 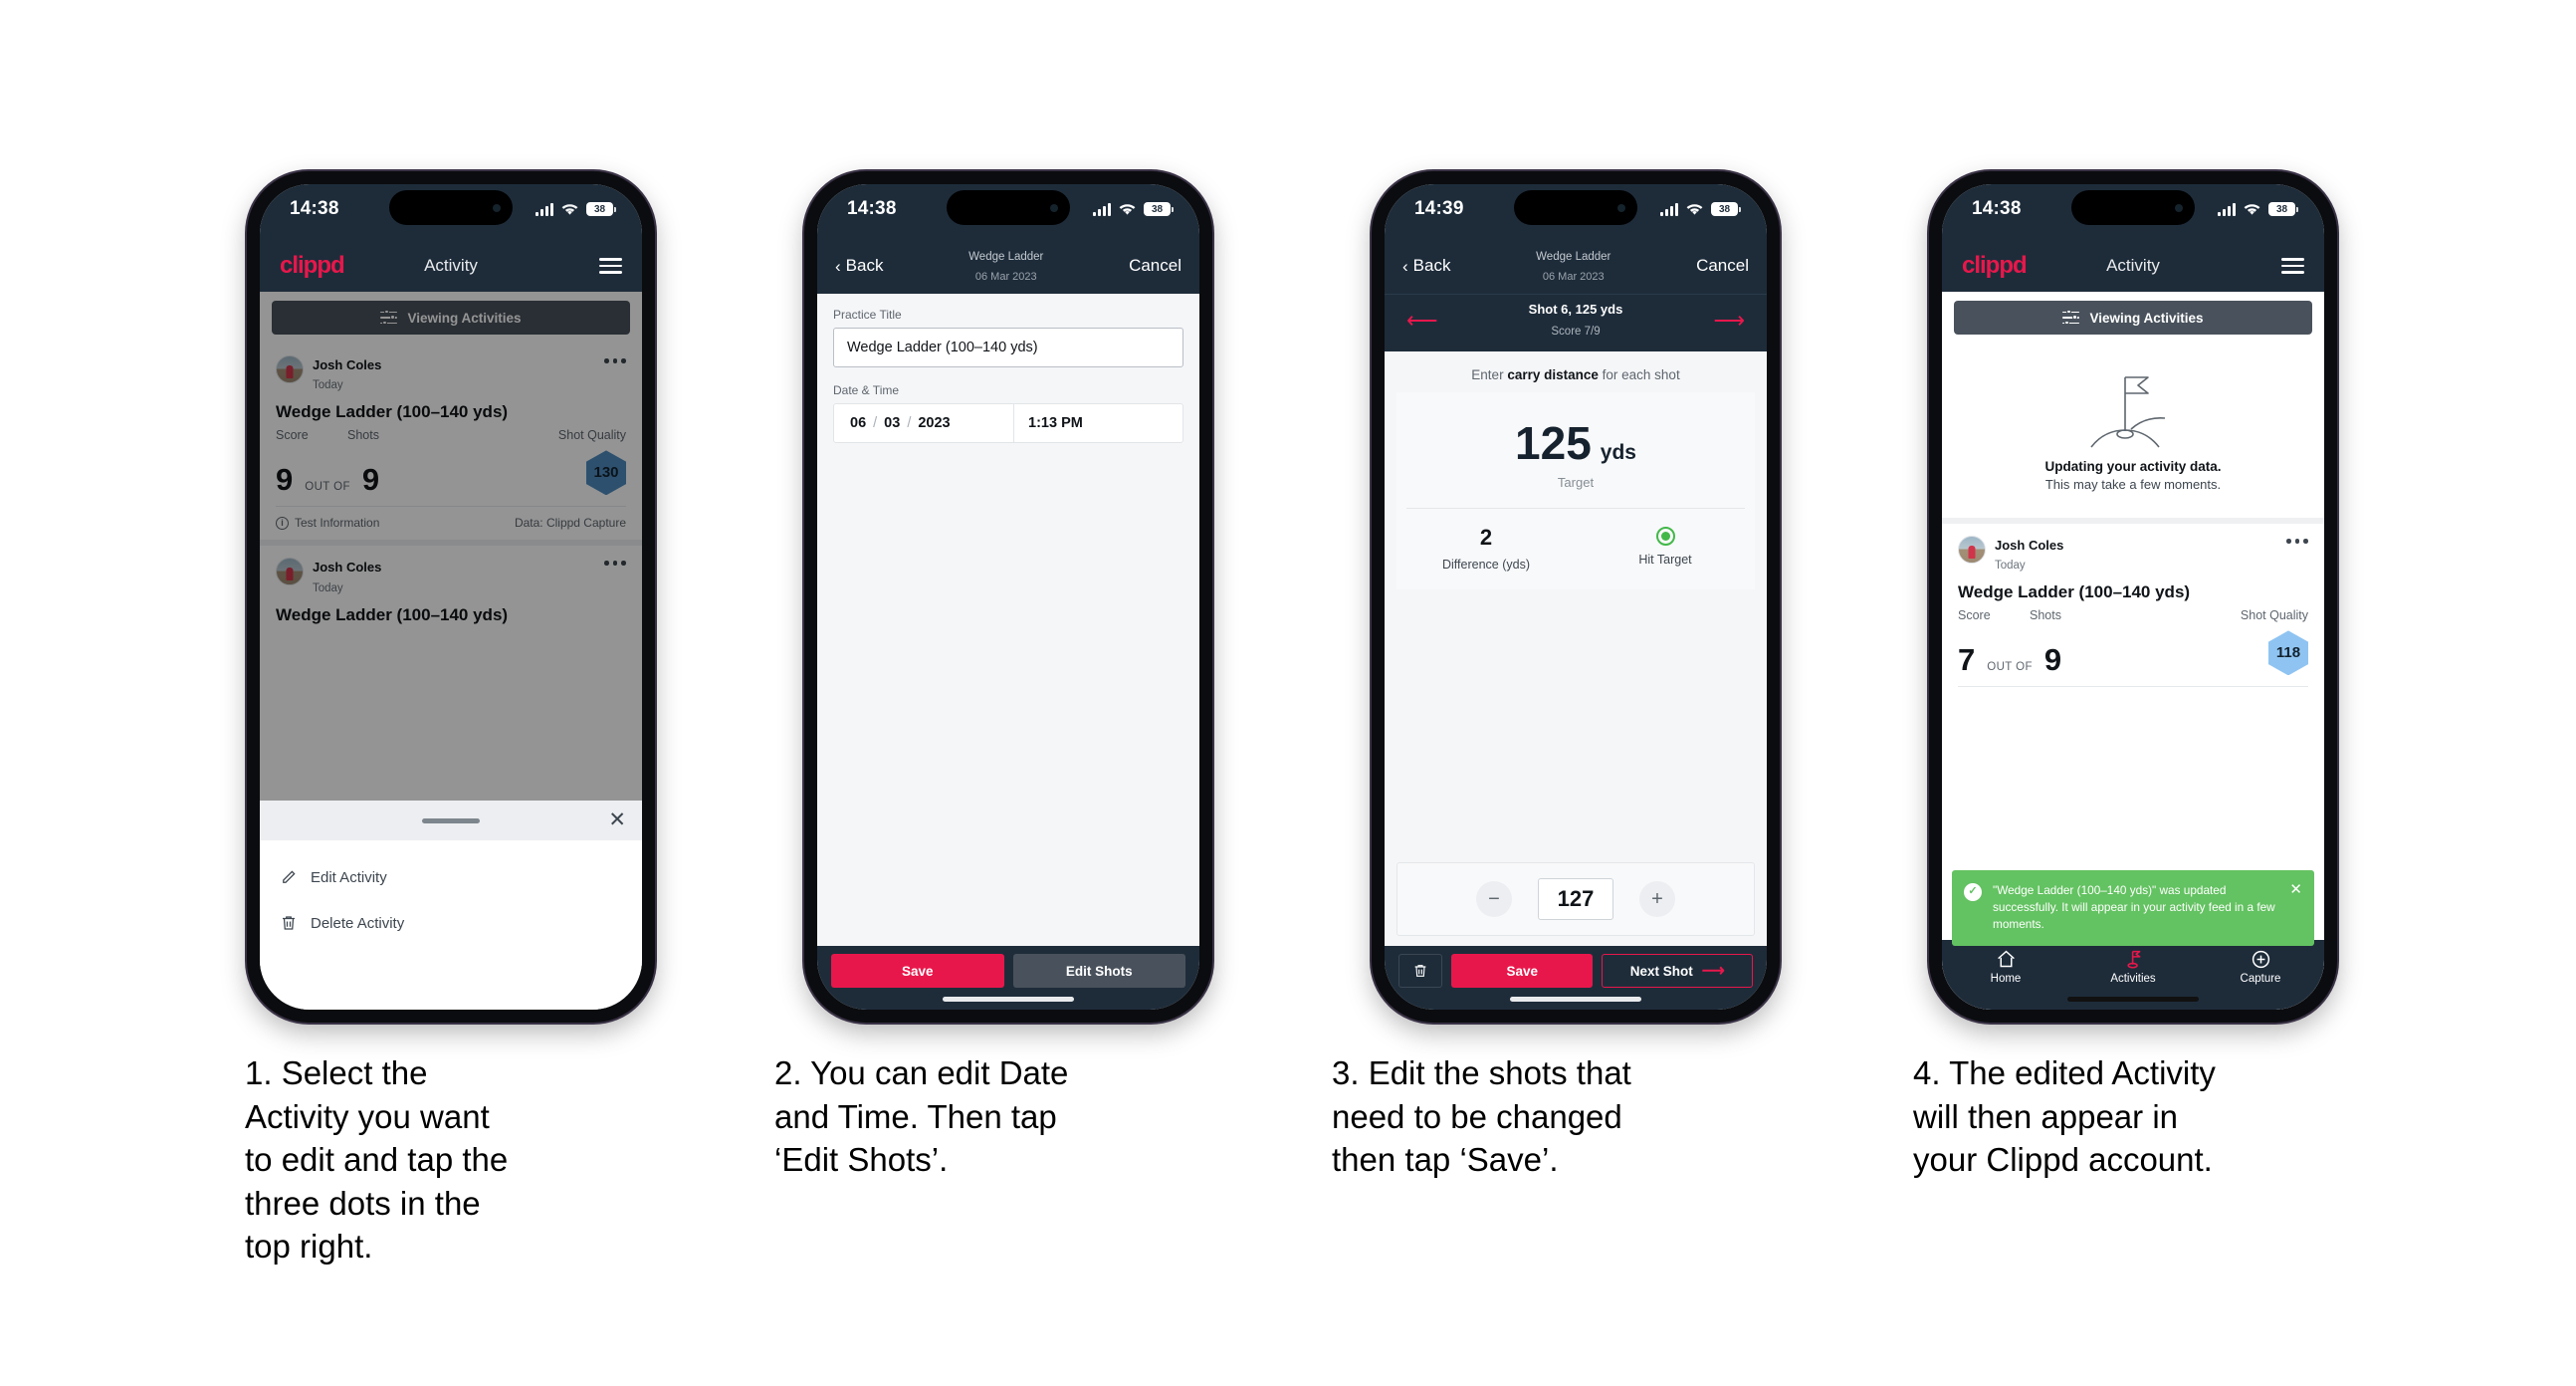 What do you see at coordinates (1575, 899) in the screenshot?
I see `carry-distance-input: 127` at bounding box center [1575, 899].